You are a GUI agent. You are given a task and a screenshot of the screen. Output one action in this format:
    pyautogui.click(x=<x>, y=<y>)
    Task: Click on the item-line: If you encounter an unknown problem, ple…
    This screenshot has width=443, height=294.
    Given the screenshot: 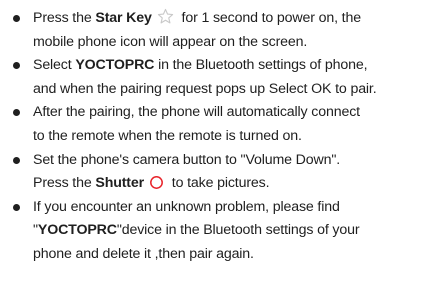 What is the action you would take?
    pyautogui.click(x=186, y=206)
    